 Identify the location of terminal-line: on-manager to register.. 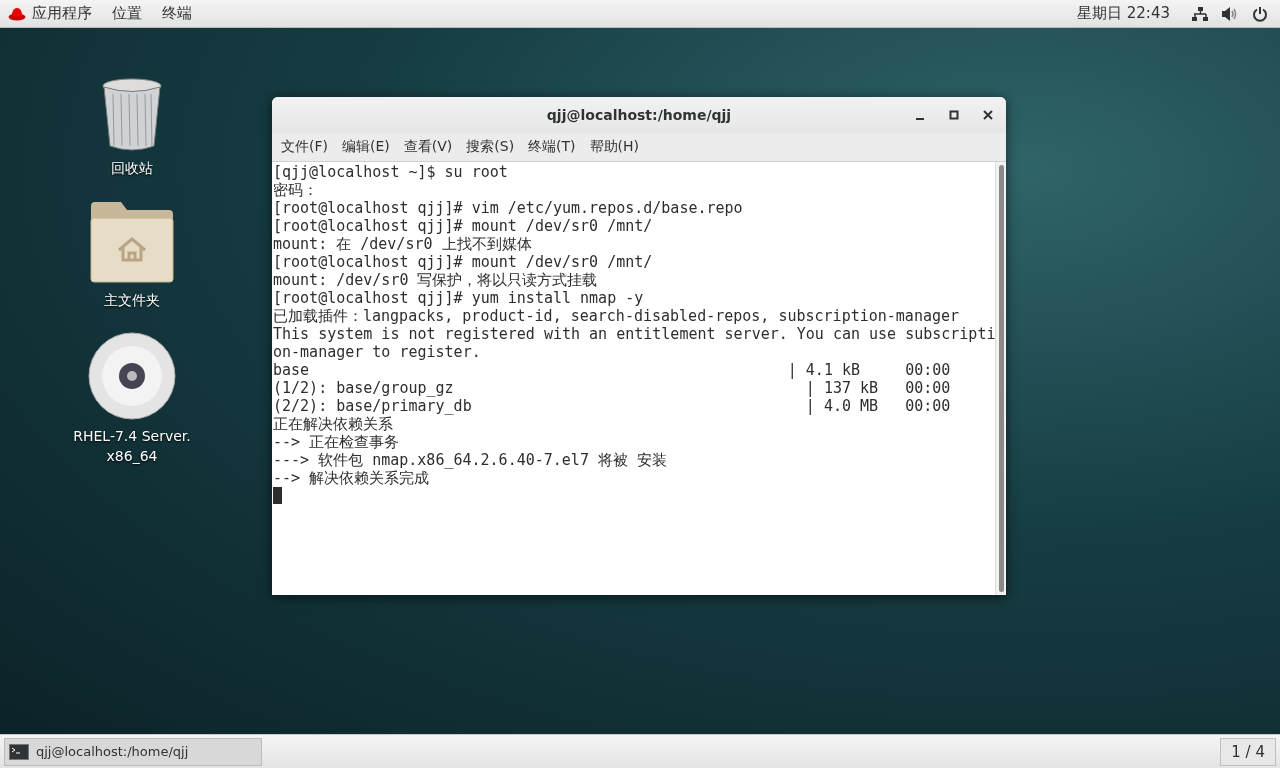
(377, 352).